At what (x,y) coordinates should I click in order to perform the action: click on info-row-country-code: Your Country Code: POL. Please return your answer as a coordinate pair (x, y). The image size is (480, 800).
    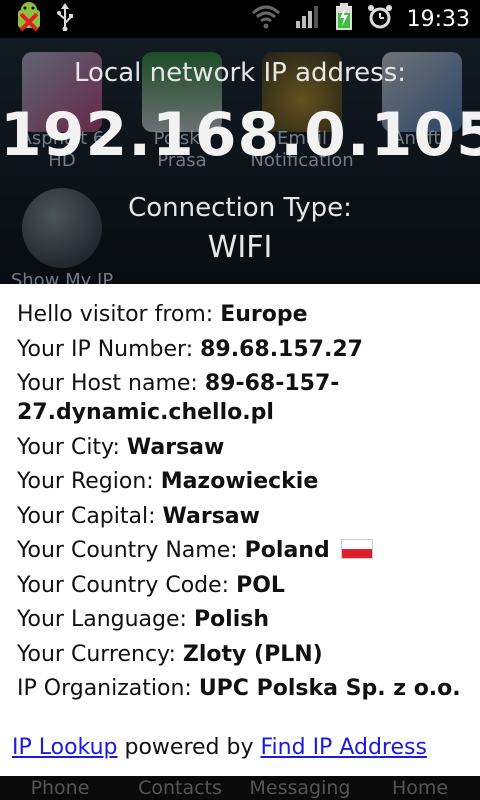
    Looking at the image, I should click on (151, 585).